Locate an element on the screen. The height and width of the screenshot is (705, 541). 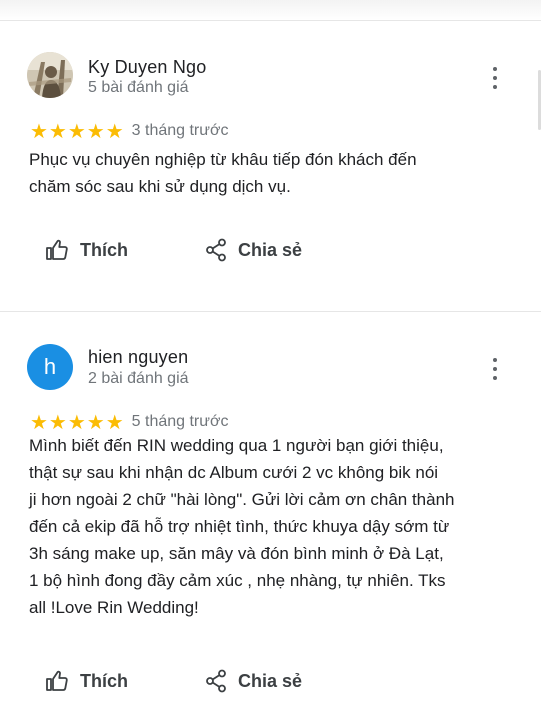
top-divider is located at coordinates (270, 10).